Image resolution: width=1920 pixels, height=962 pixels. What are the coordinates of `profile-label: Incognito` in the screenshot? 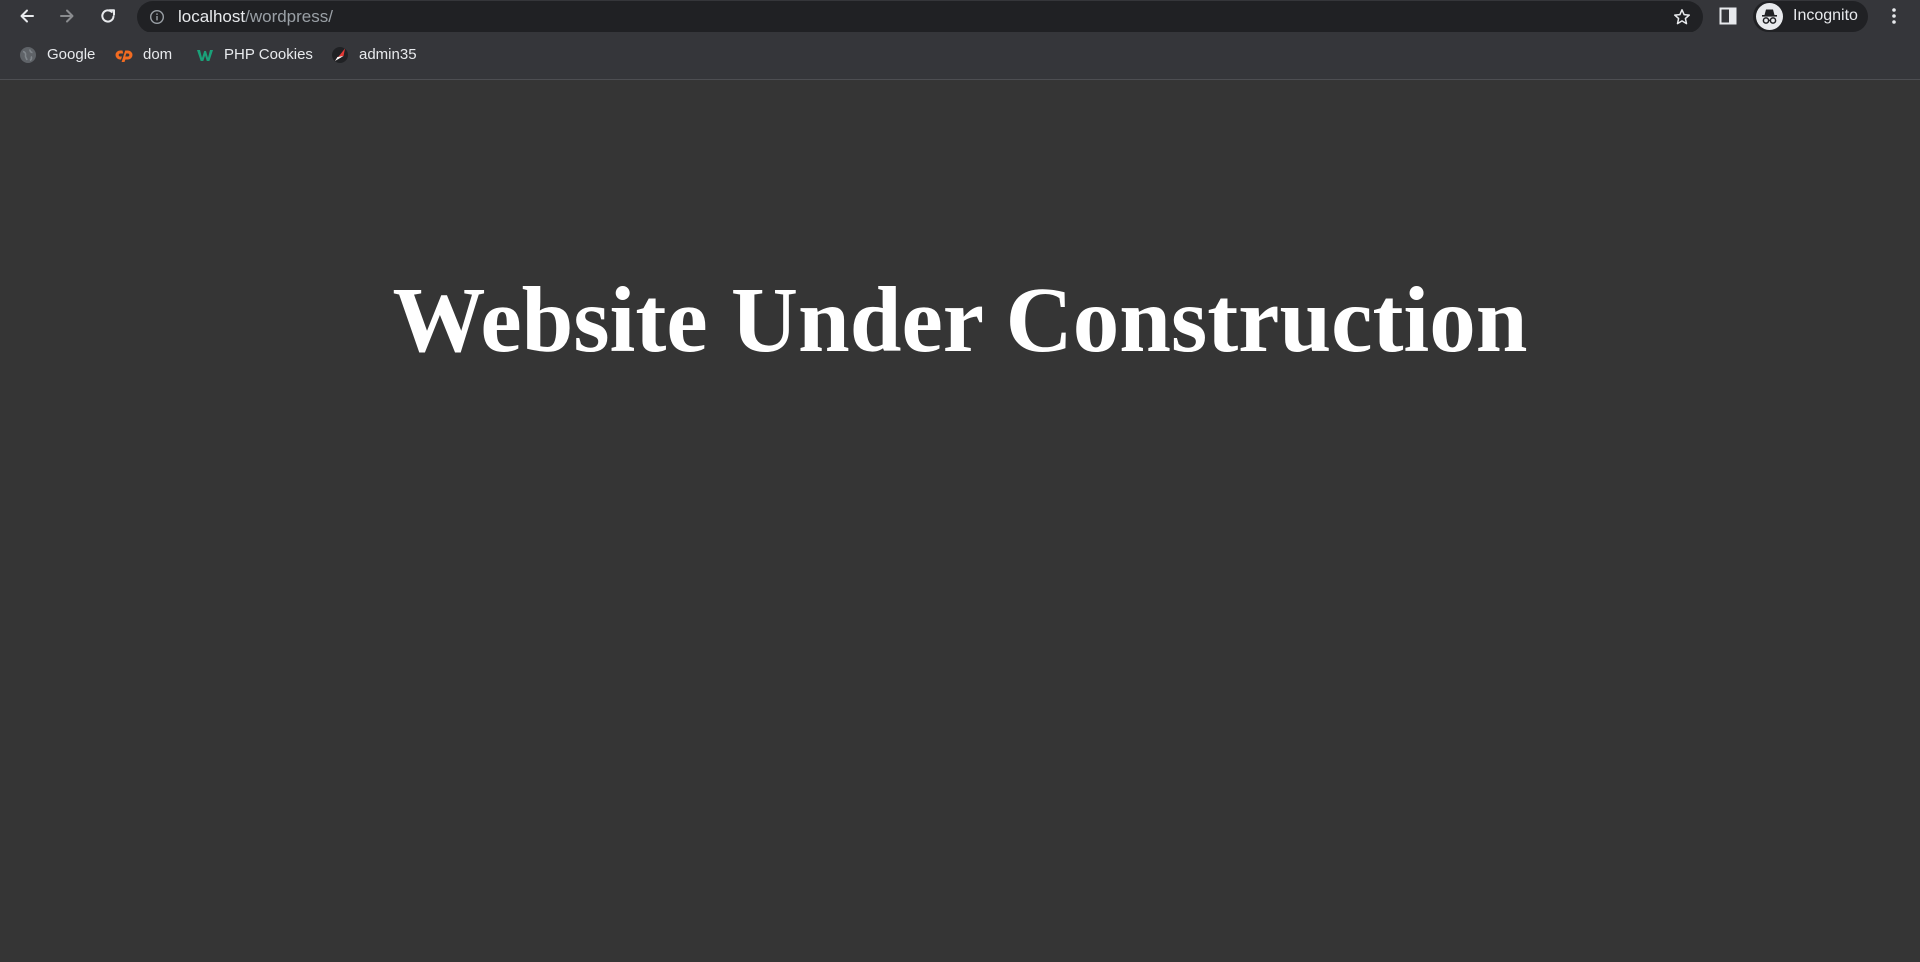 It's located at (1825, 15).